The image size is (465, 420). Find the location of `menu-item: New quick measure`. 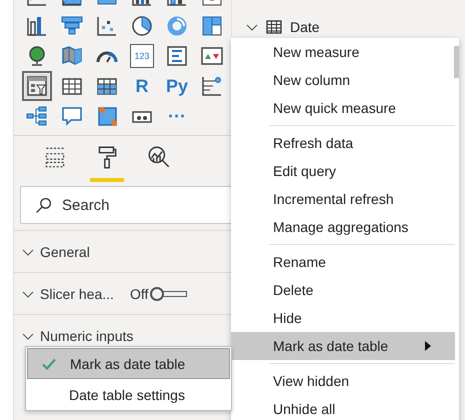

menu-item: New quick measure is located at coordinates (343, 108).